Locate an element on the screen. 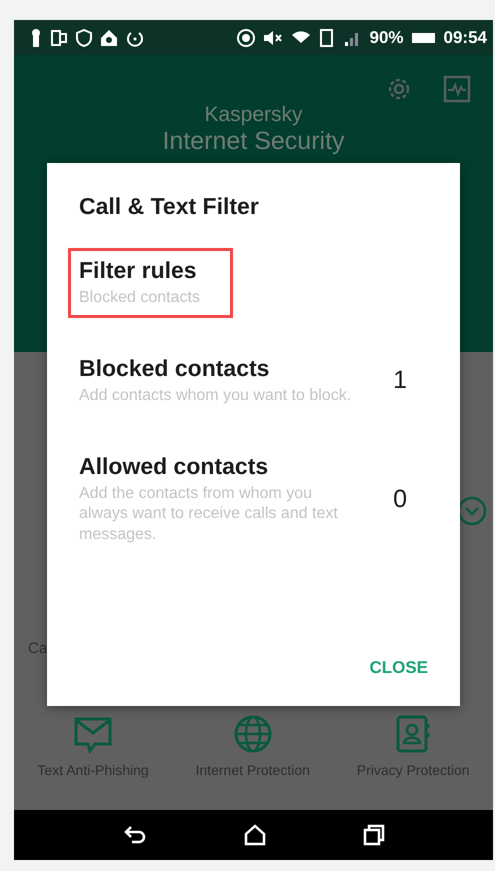 The width and height of the screenshot is (495, 871). keyhole-icon is located at coordinates (36, 37).